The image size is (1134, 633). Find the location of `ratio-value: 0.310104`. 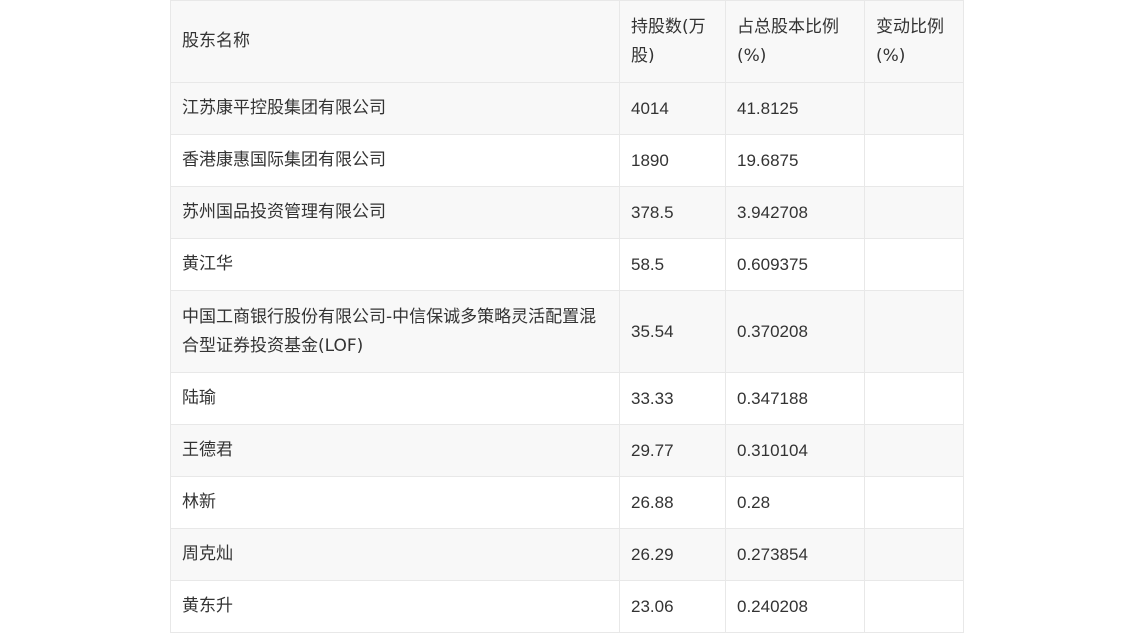

ratio-value: 0.310104 is located at coordinates (795, 450).